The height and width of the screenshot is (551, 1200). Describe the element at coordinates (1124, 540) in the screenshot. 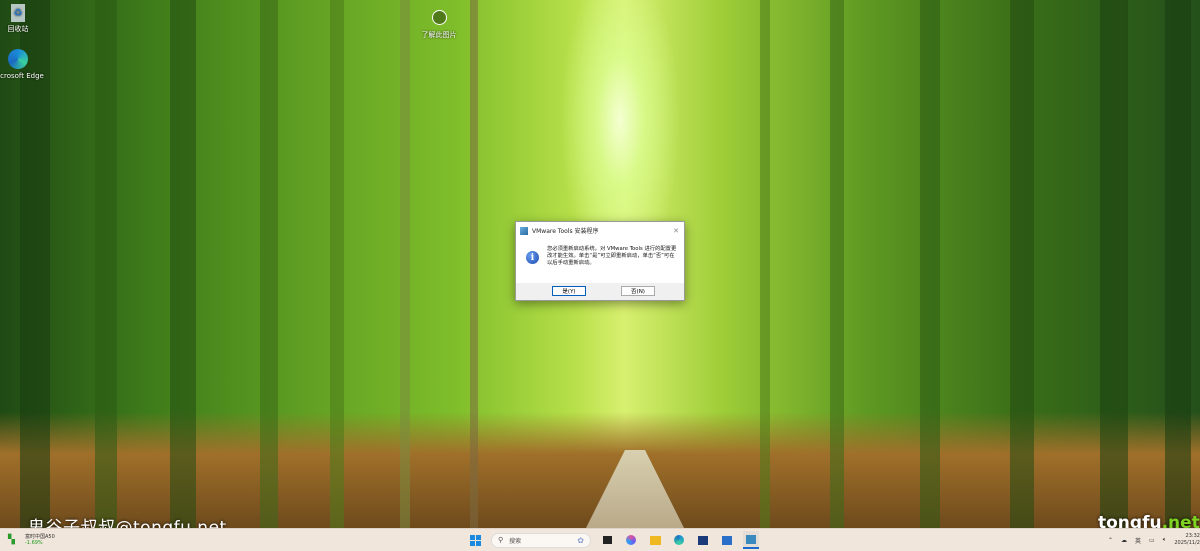

I see `cloud-icon: ☁` at that location.